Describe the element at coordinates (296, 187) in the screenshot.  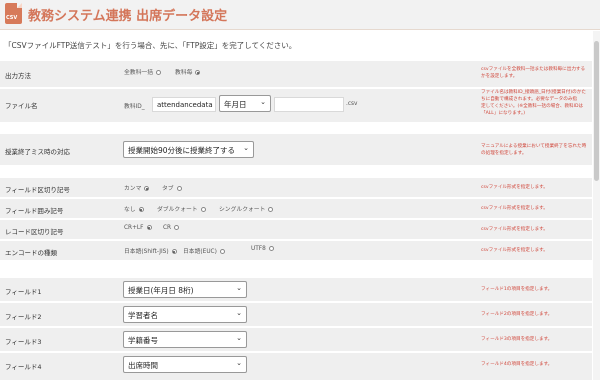
I see `row-field-delimiter: フィールド区切り記号 カンマ タブ csvファイル形式を指定します。` at that location.